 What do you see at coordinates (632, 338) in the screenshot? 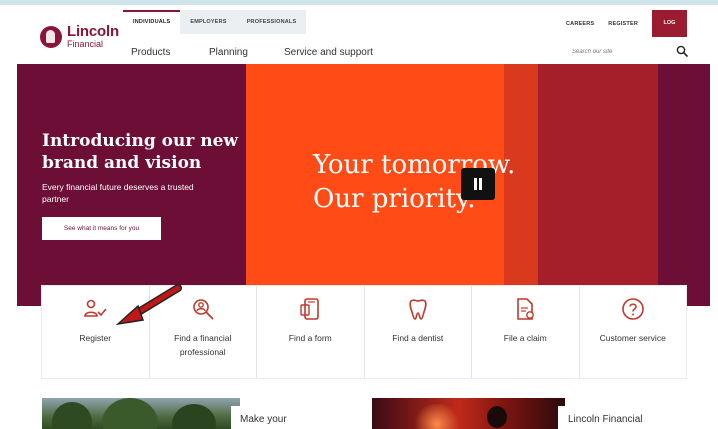
I see `quick-link-label: Customer service` at bounding box center [632, 338].